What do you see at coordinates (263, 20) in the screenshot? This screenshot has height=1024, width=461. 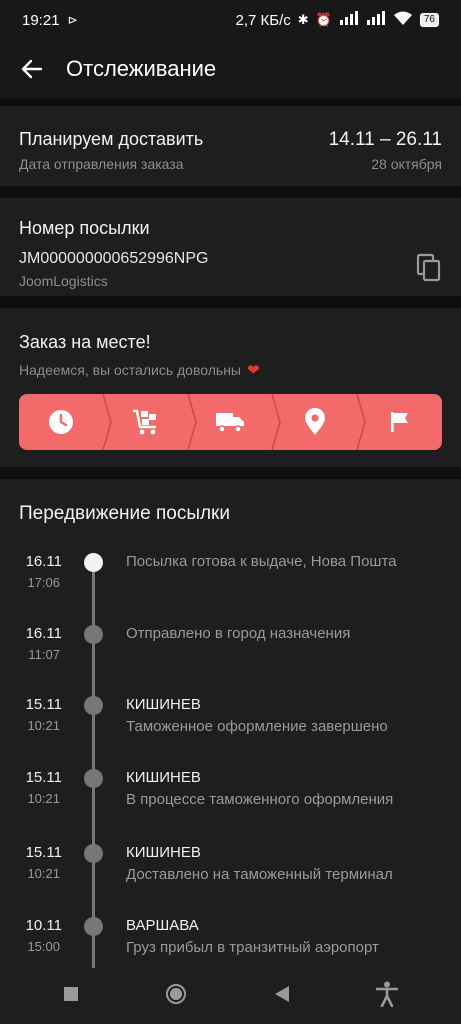 I see `network-speed: 2,7 КБ/с` at bounding box center [263, 20].